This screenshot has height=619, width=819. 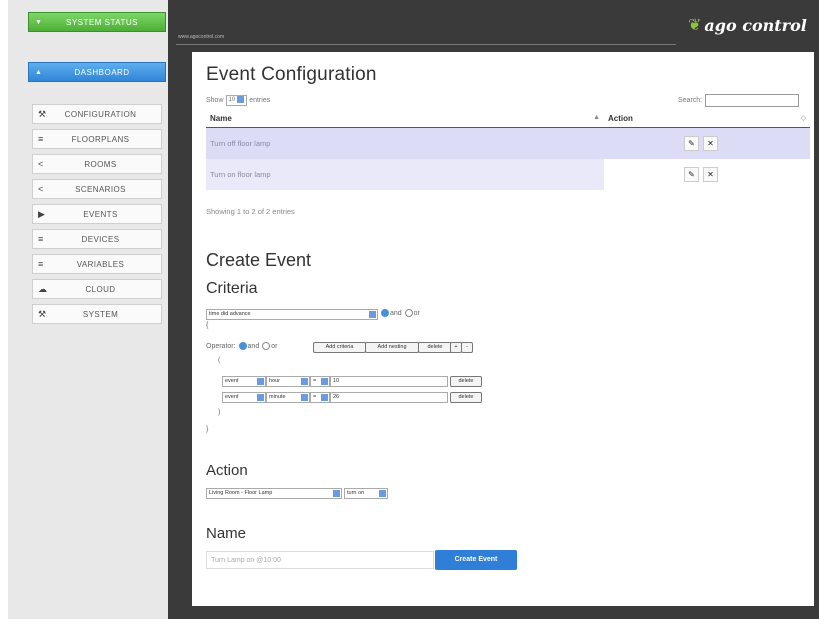 I want to click on open-paren: (, so click(x=219, y=360).